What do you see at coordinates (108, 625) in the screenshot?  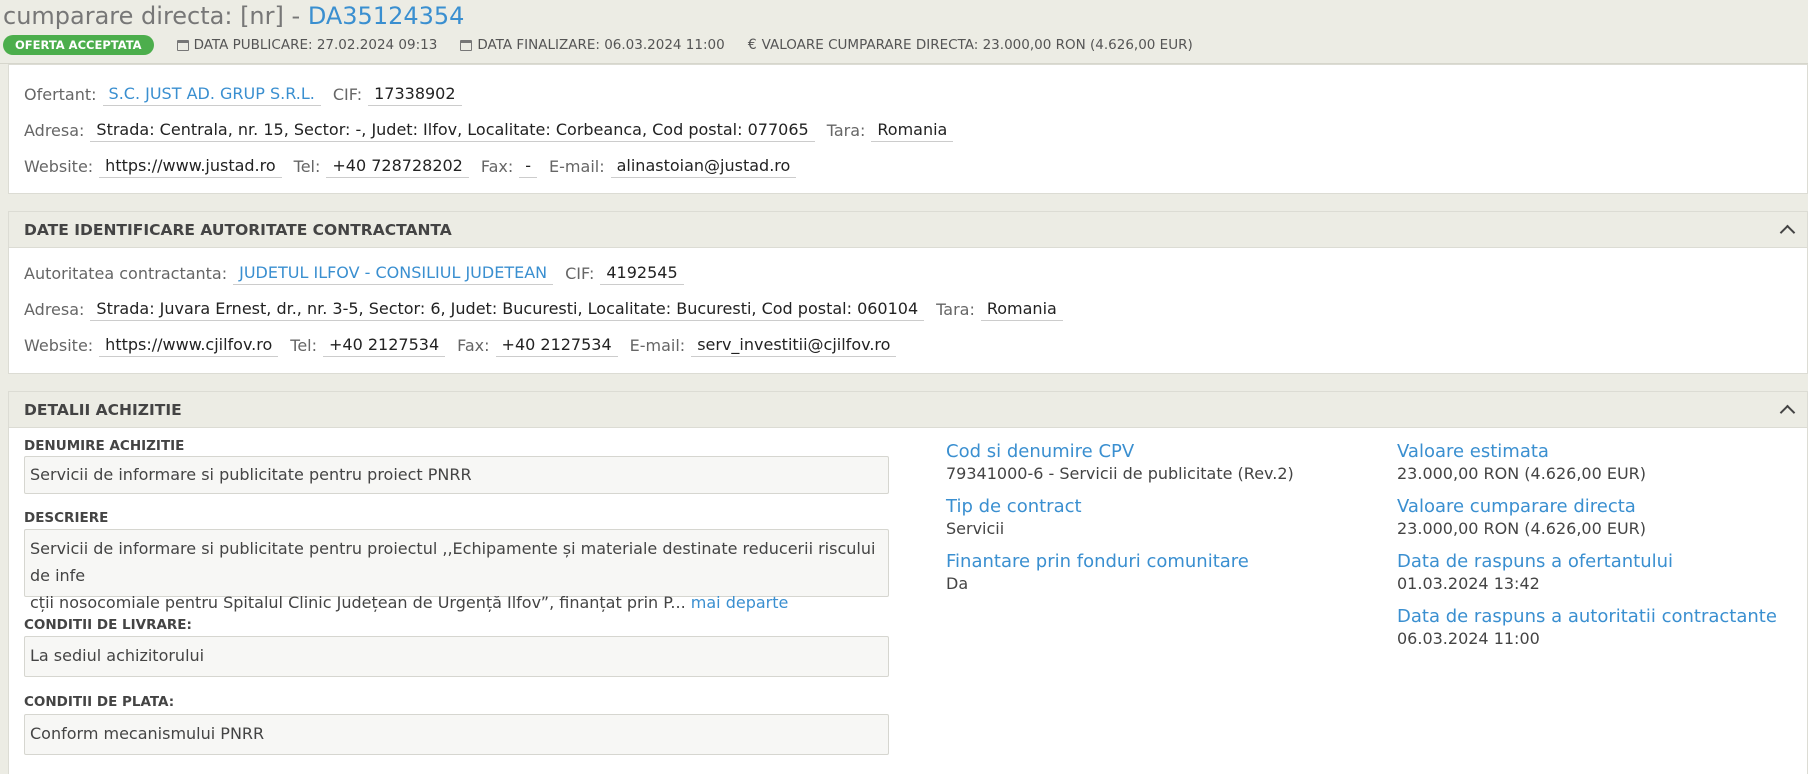 I see `livrare-label: CONDITII DE LIVRARE:` at bounding box center [108, 625].